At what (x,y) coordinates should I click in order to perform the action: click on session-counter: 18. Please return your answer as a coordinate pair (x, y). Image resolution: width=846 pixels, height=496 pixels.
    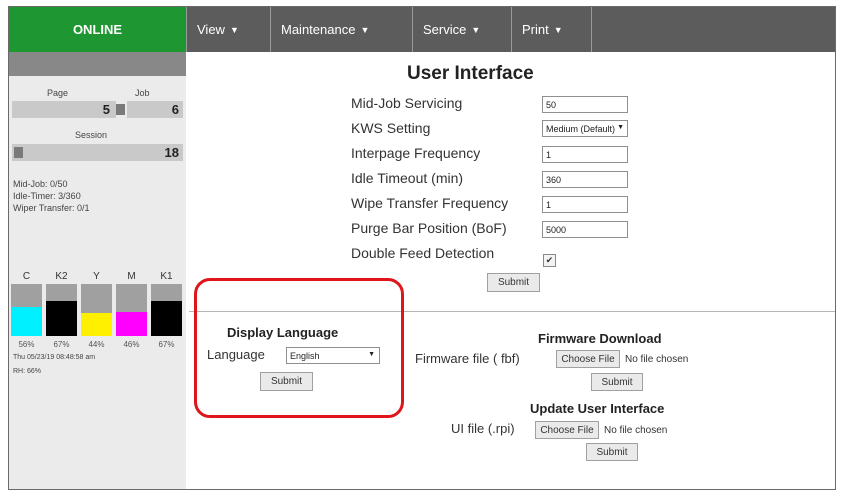
    Looking at the image, I should click on (97, 152).